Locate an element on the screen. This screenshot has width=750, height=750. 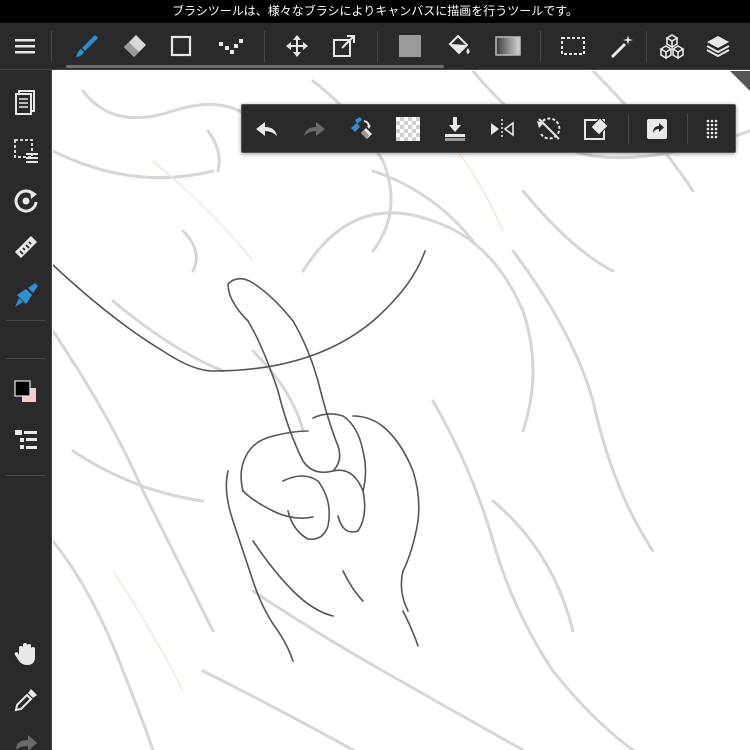
pages-icon is located at coordinates (25, 102).